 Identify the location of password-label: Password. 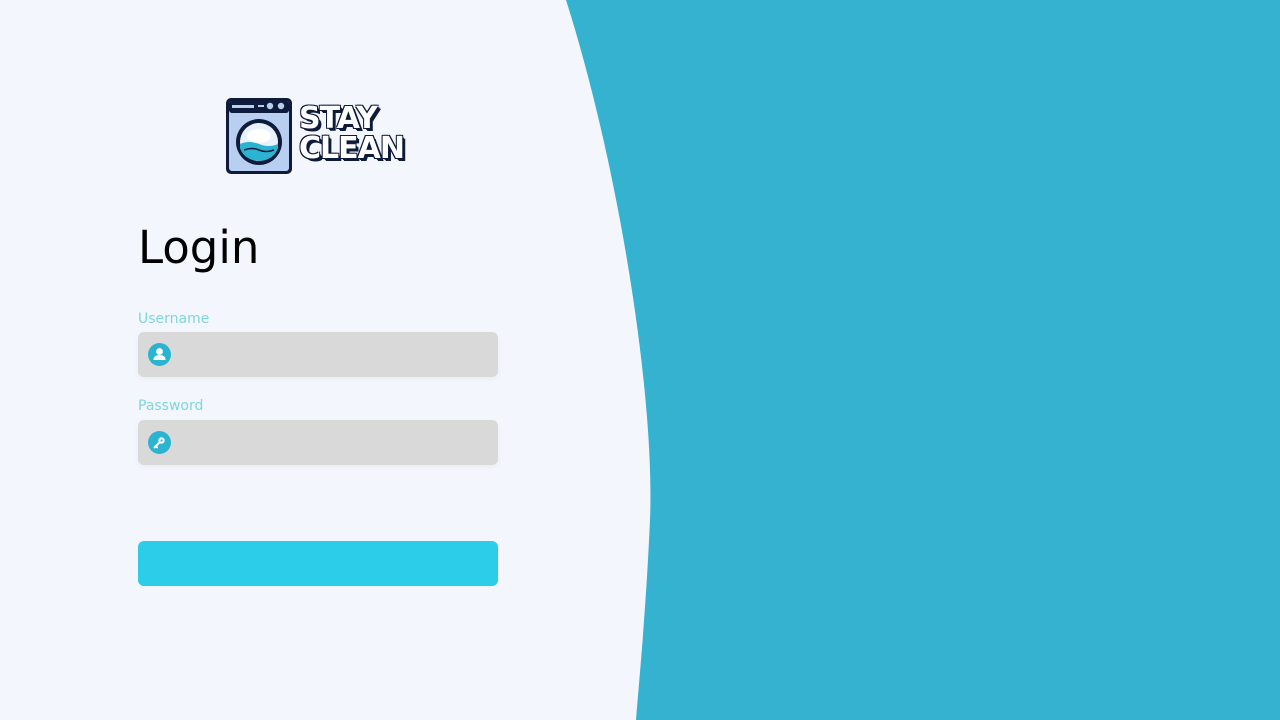
(171, 406).